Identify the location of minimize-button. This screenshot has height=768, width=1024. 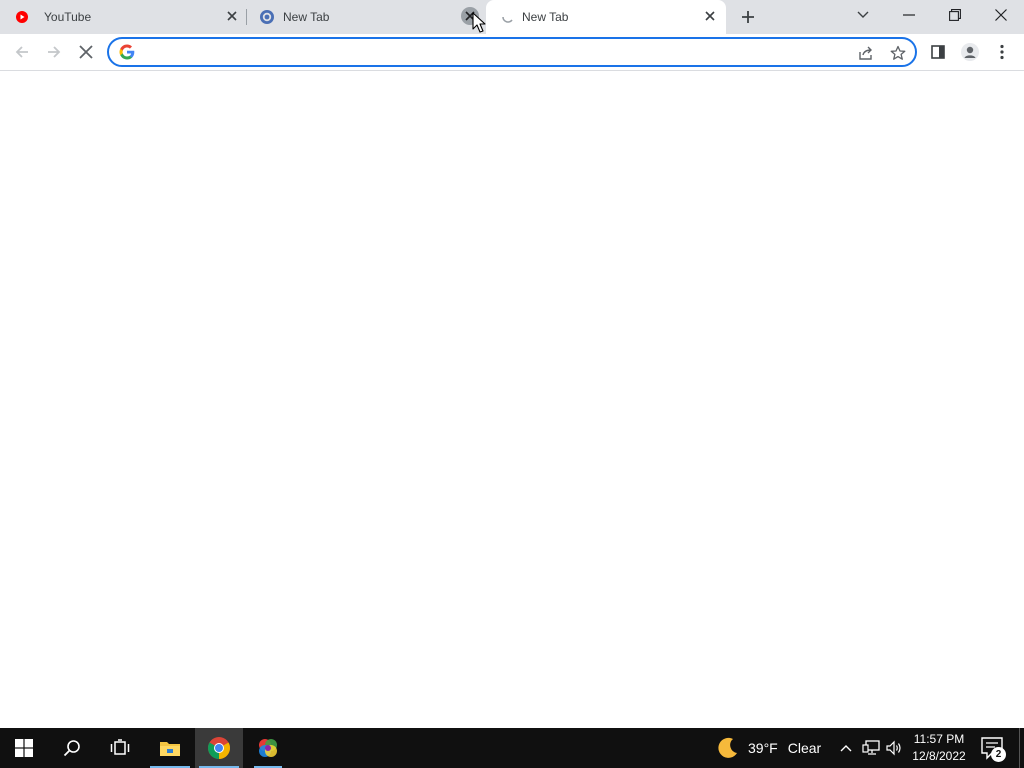
(909, 15).